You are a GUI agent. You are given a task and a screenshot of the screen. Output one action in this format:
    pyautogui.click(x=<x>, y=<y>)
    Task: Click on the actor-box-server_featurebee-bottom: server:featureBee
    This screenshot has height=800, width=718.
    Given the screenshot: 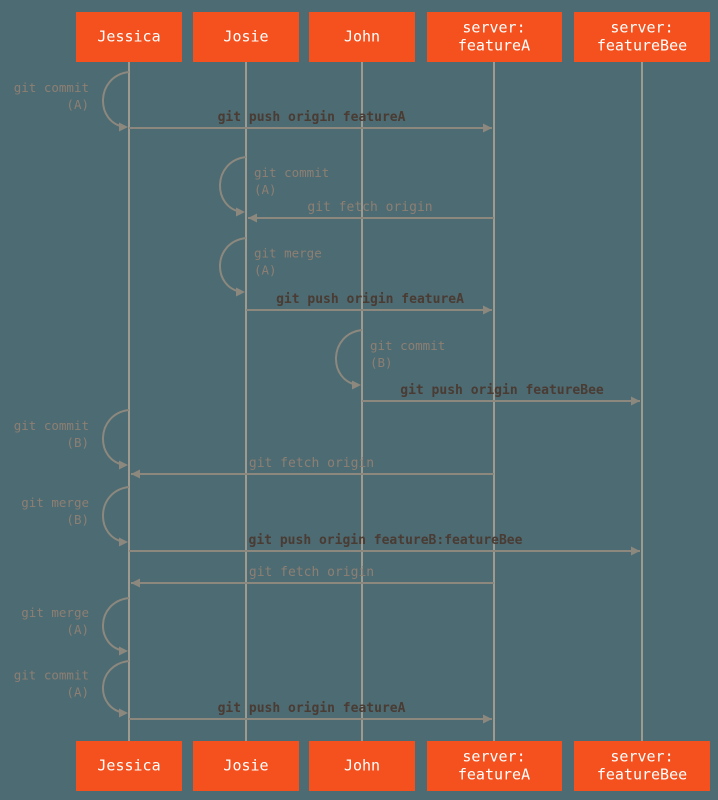 What is the action you would take?
    pyautogui.click(x=642, y=766)
    